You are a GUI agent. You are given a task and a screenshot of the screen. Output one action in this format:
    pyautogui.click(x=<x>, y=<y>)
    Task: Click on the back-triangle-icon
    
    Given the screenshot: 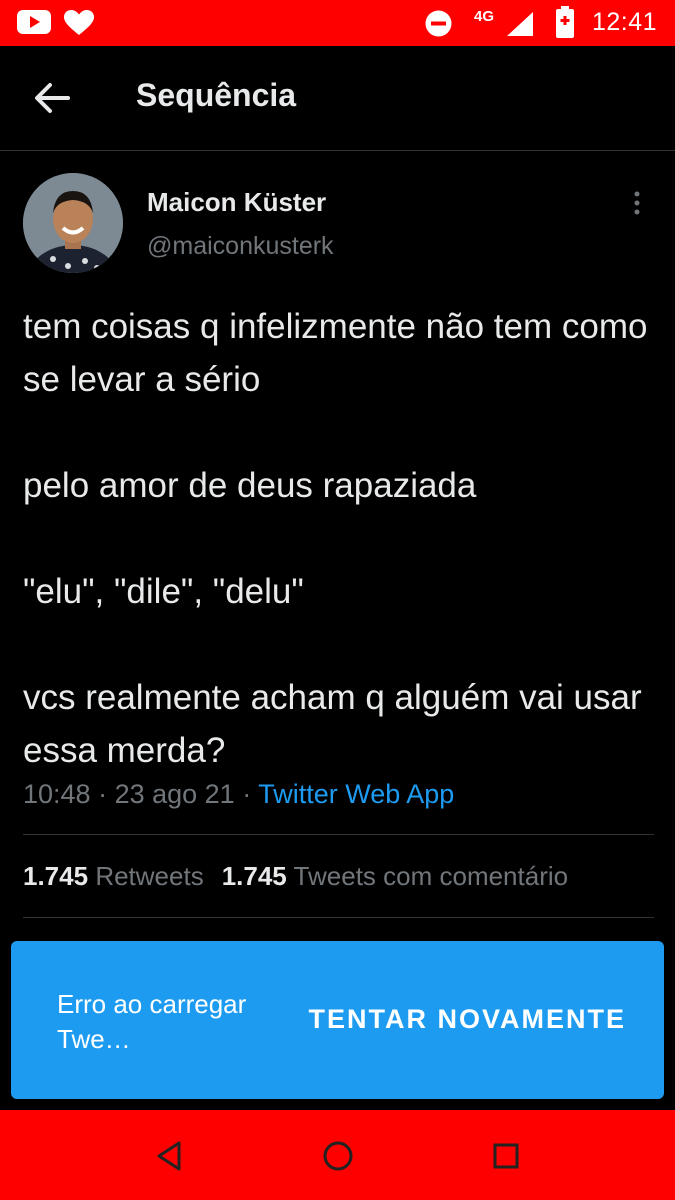 What is the action you would take?
    pyautogui.click(x=169, y=1156)
    